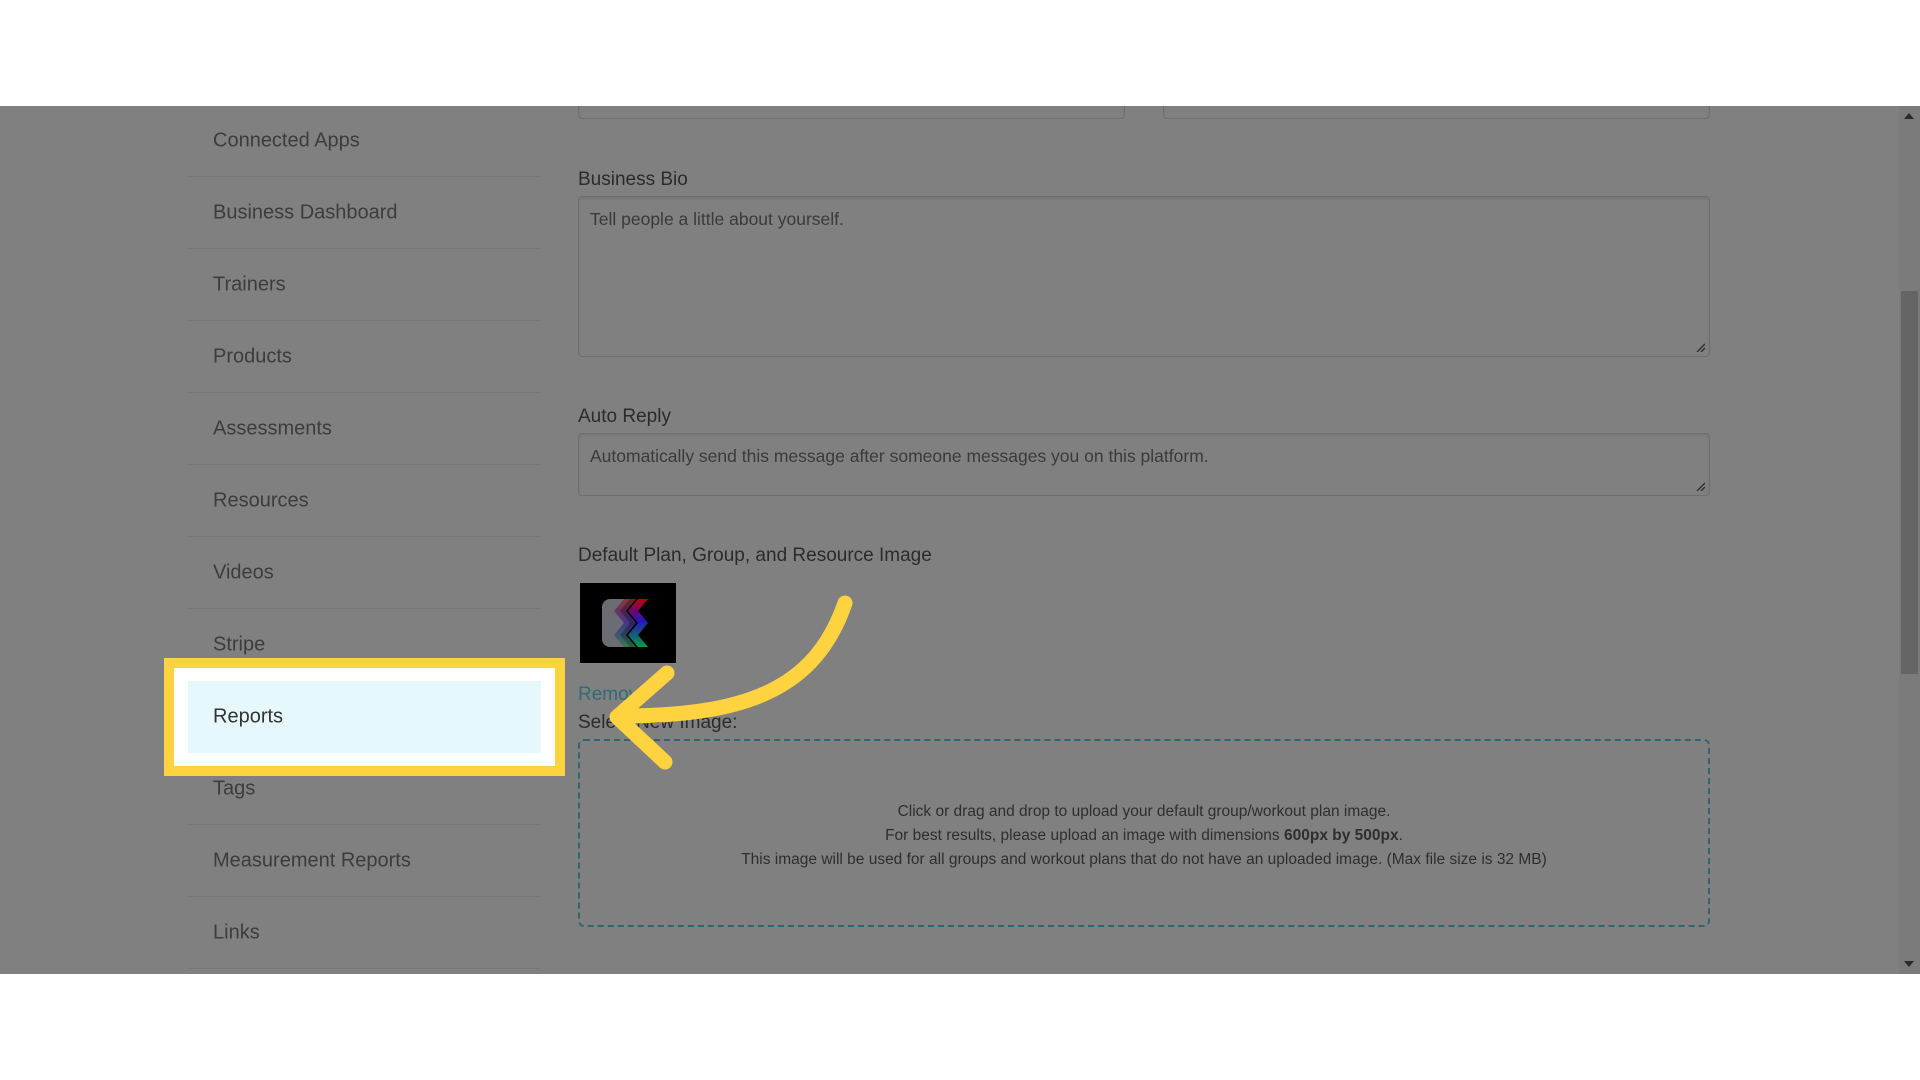 The width and height of the screenshot is (1920, 1080). What do you see at coordinates (364, 429) in the screenshot?
I see `sidebar-item-assessments: Assessments` at bounding box center [364, 429].